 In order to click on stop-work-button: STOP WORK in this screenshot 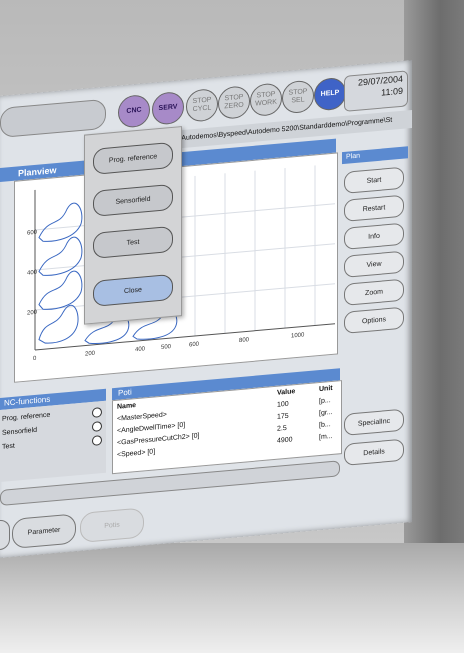, I will do `click(266, 100)`.